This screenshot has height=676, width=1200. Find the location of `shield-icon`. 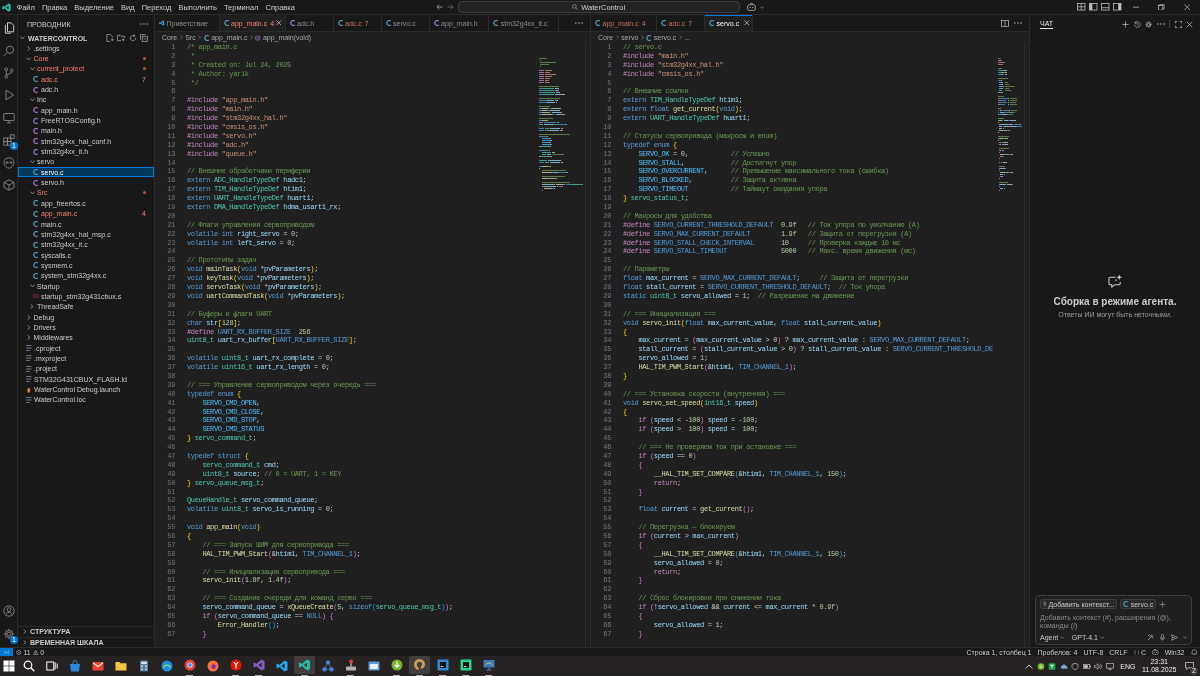

shield-icon is located at coordinates (1075, 666).